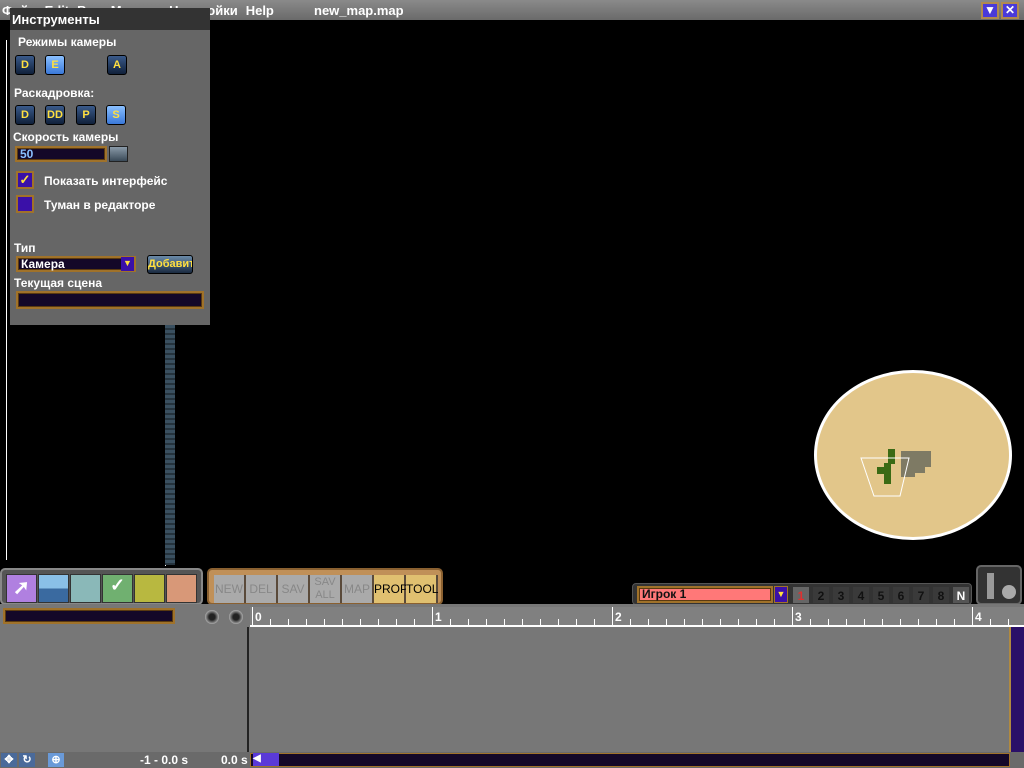 This screenshot has width=1024, height=768. What do you see at coordinates (164, 760) in the screenshot?
I see `time-range: -1 - 0.0 s` at bounding box center [164, 760].